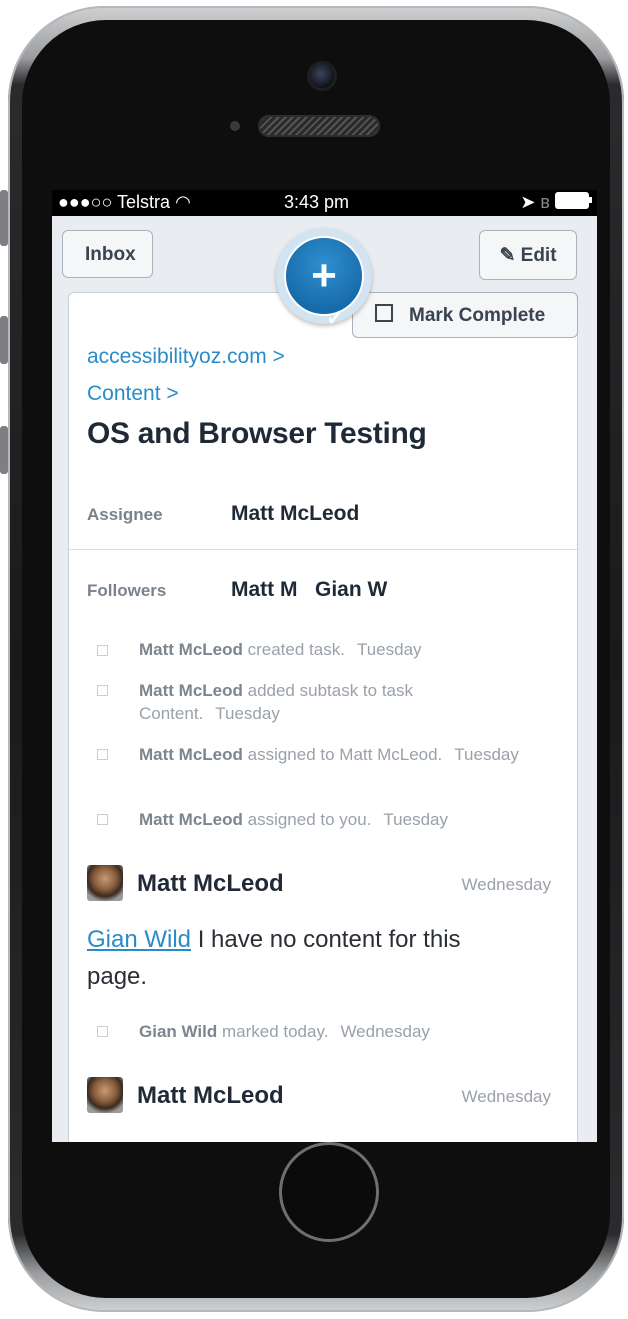 The height and width of the screenshot is (1319, 628). Describe the element at coordinates (545, 202) in the screenshot. I see `bluetooth-icon: ʙ` at that location.